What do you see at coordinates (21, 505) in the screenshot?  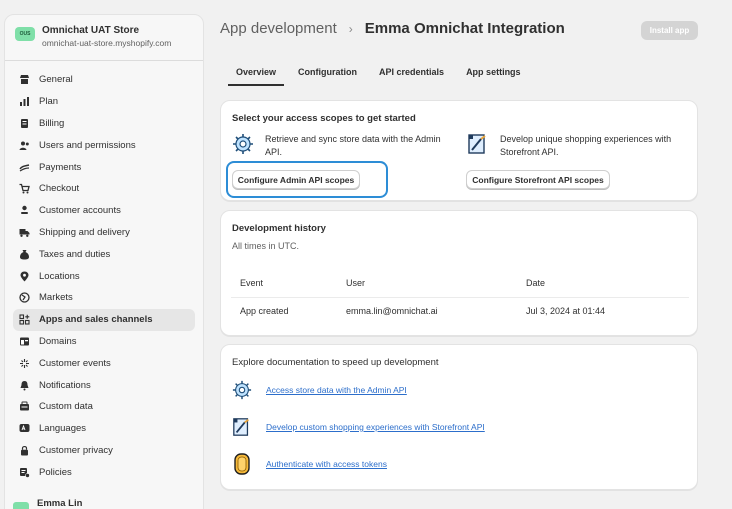 I see `avatar` at bounding box center [21, 505].